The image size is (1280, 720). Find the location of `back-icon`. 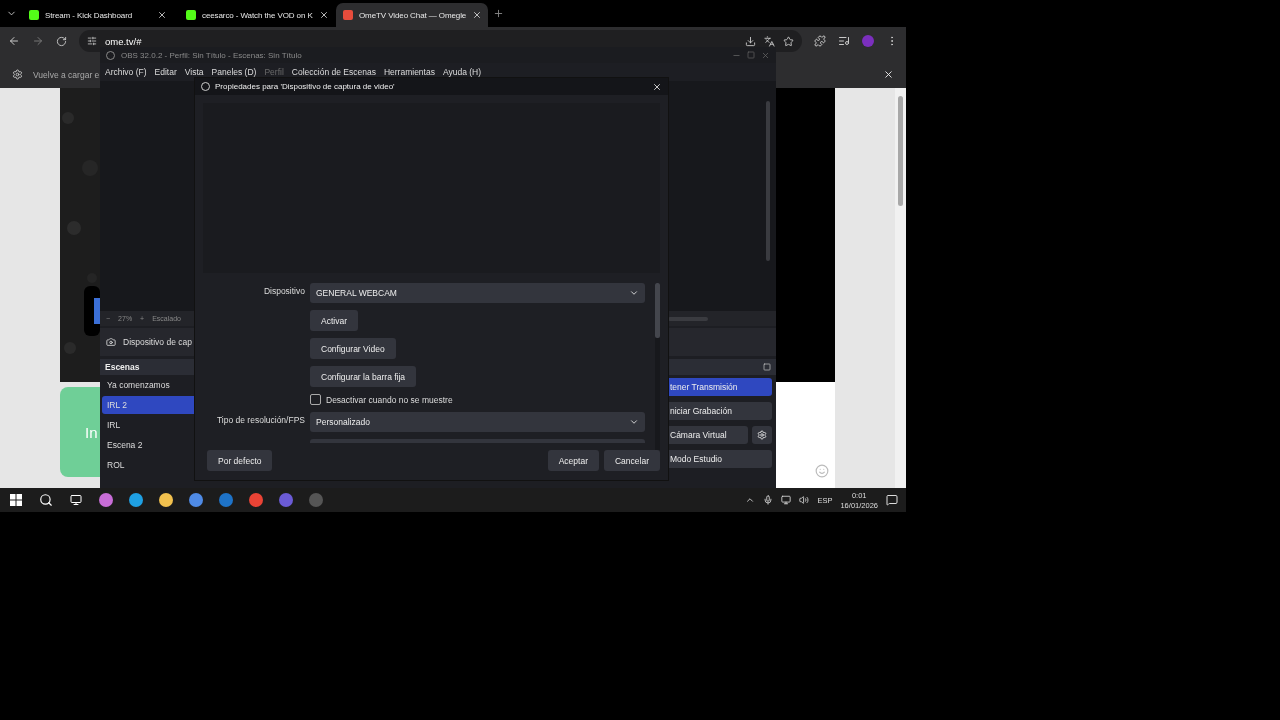

back-icon is located at coordinates (14, 41).